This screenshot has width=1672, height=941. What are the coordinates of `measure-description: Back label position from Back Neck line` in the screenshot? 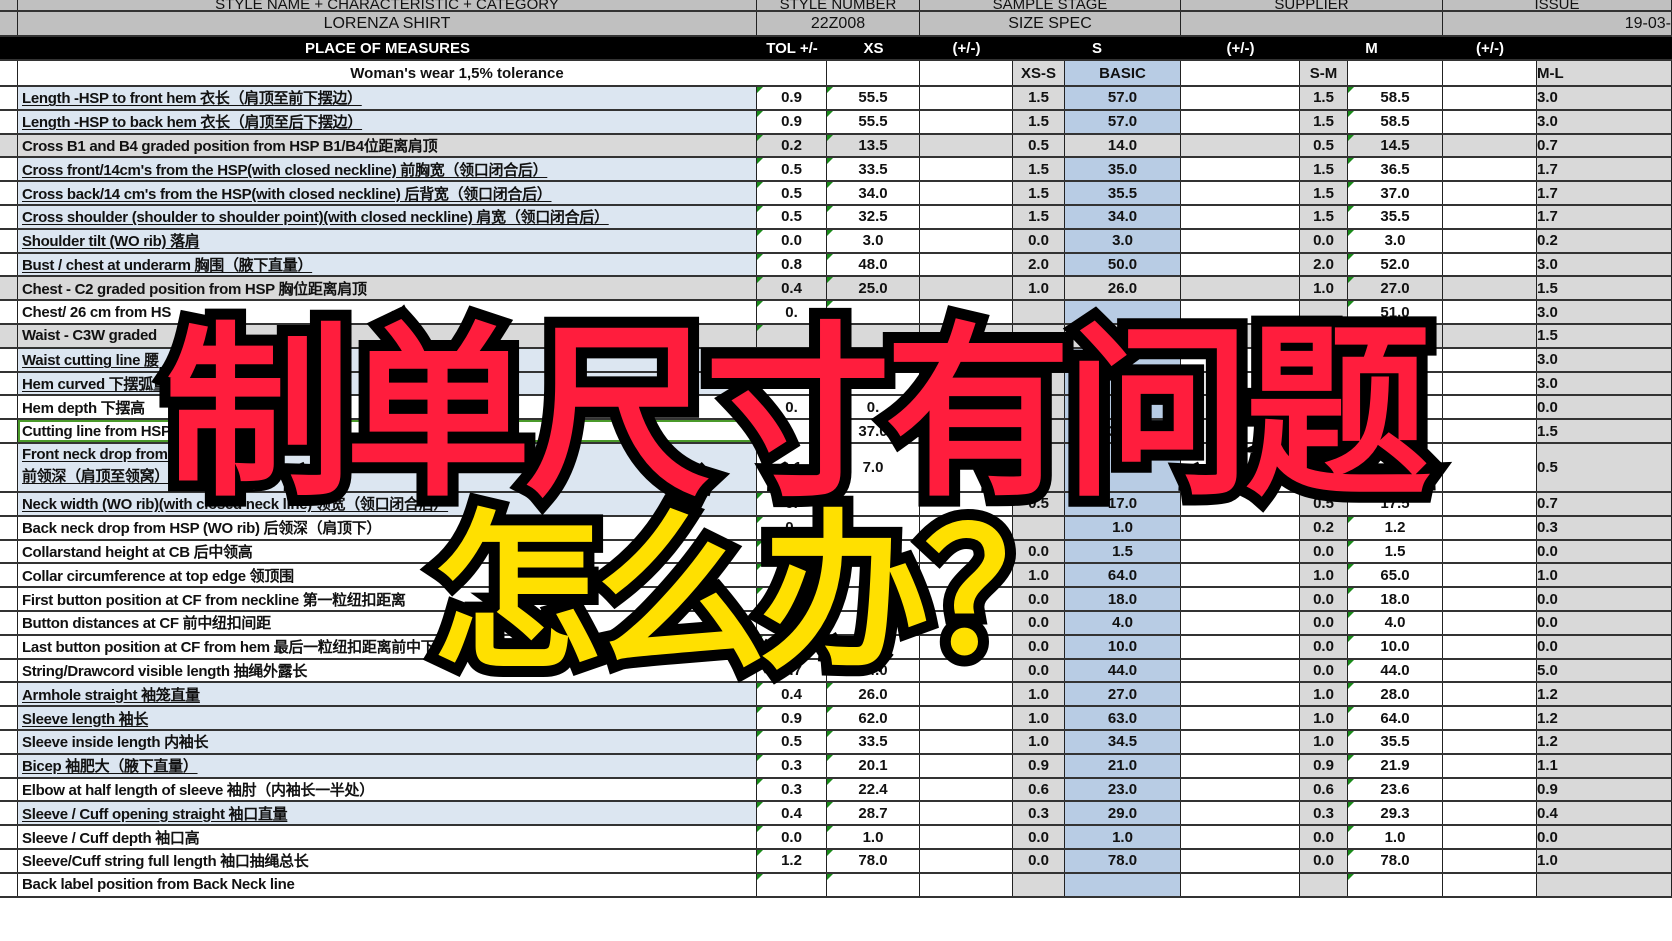 It's located at (387, 884).